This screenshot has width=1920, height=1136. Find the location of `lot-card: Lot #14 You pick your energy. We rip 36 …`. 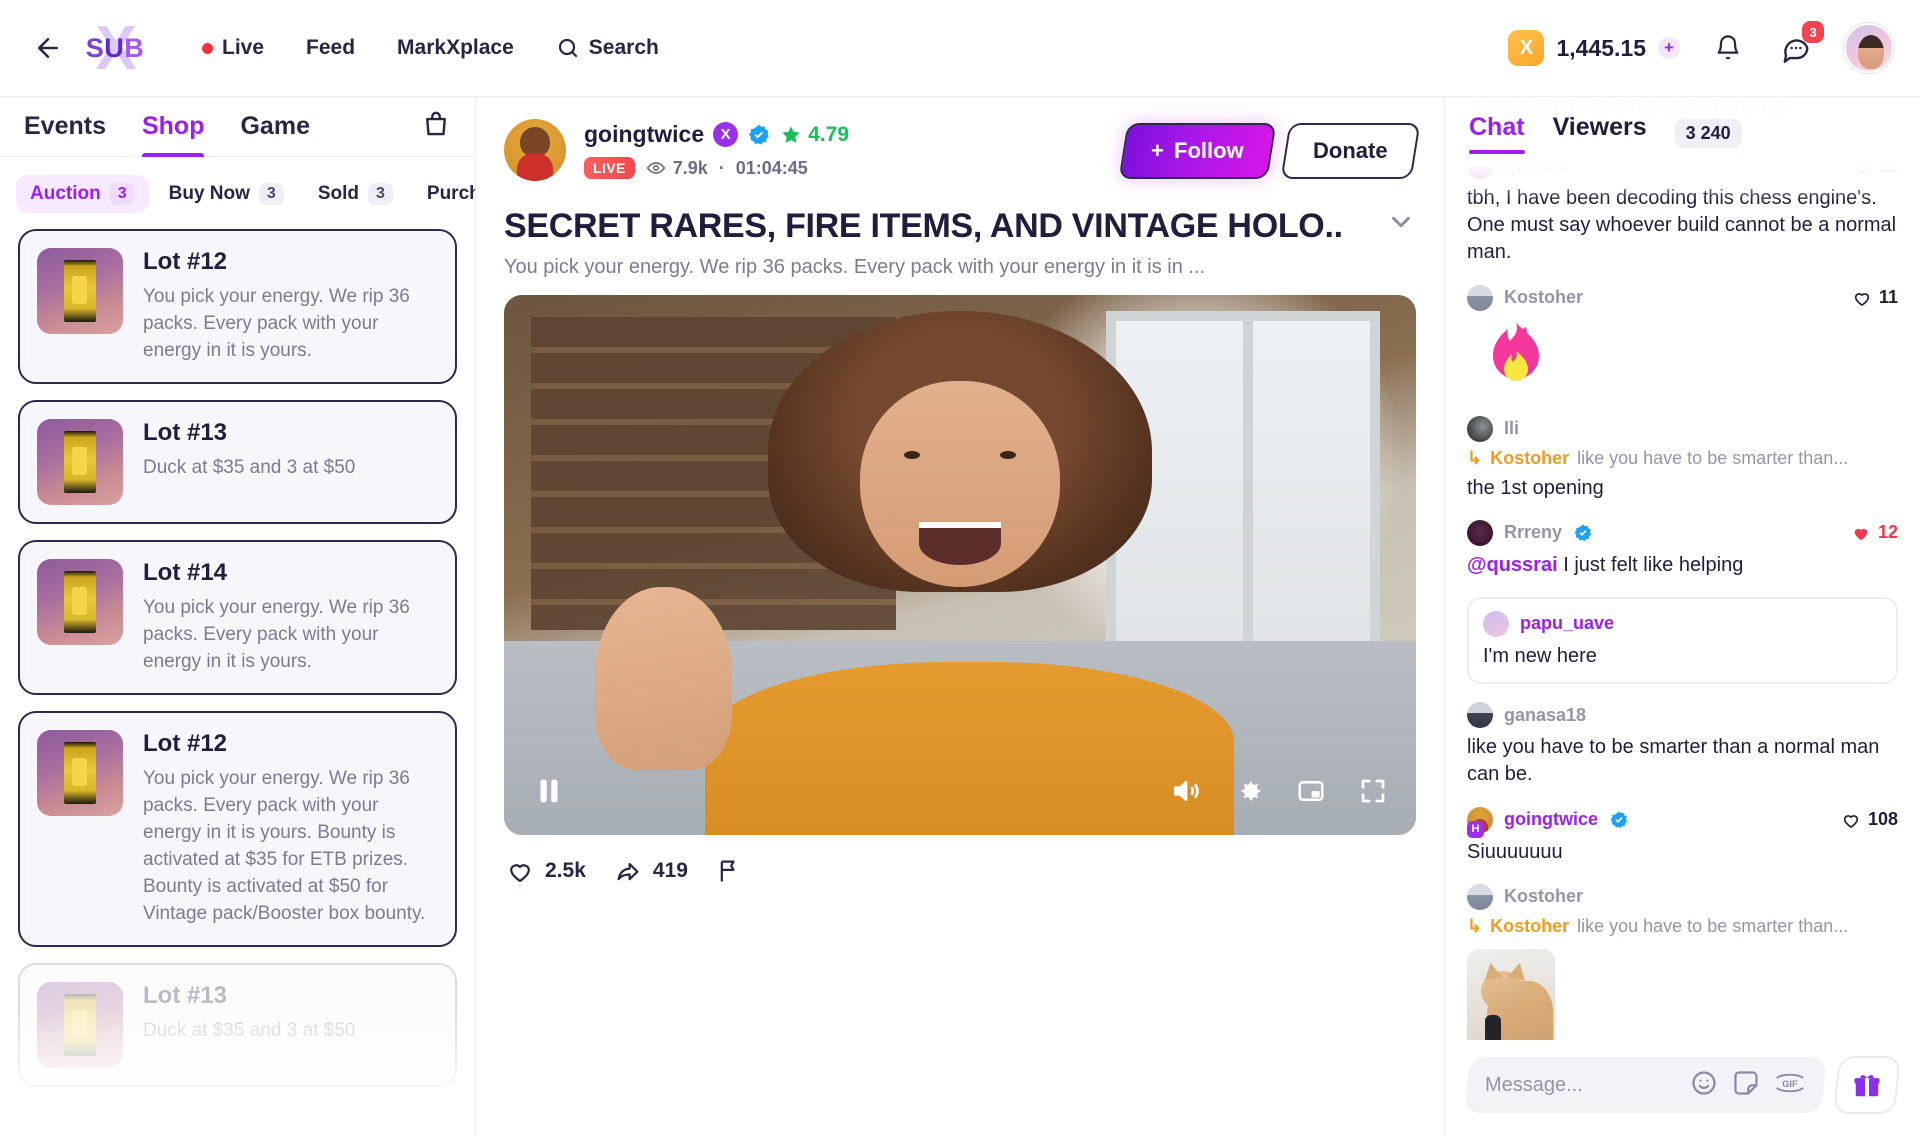

lot-card: Lot #14 You pick your energy. We rip 36 … is located at coordinates (237, 617).